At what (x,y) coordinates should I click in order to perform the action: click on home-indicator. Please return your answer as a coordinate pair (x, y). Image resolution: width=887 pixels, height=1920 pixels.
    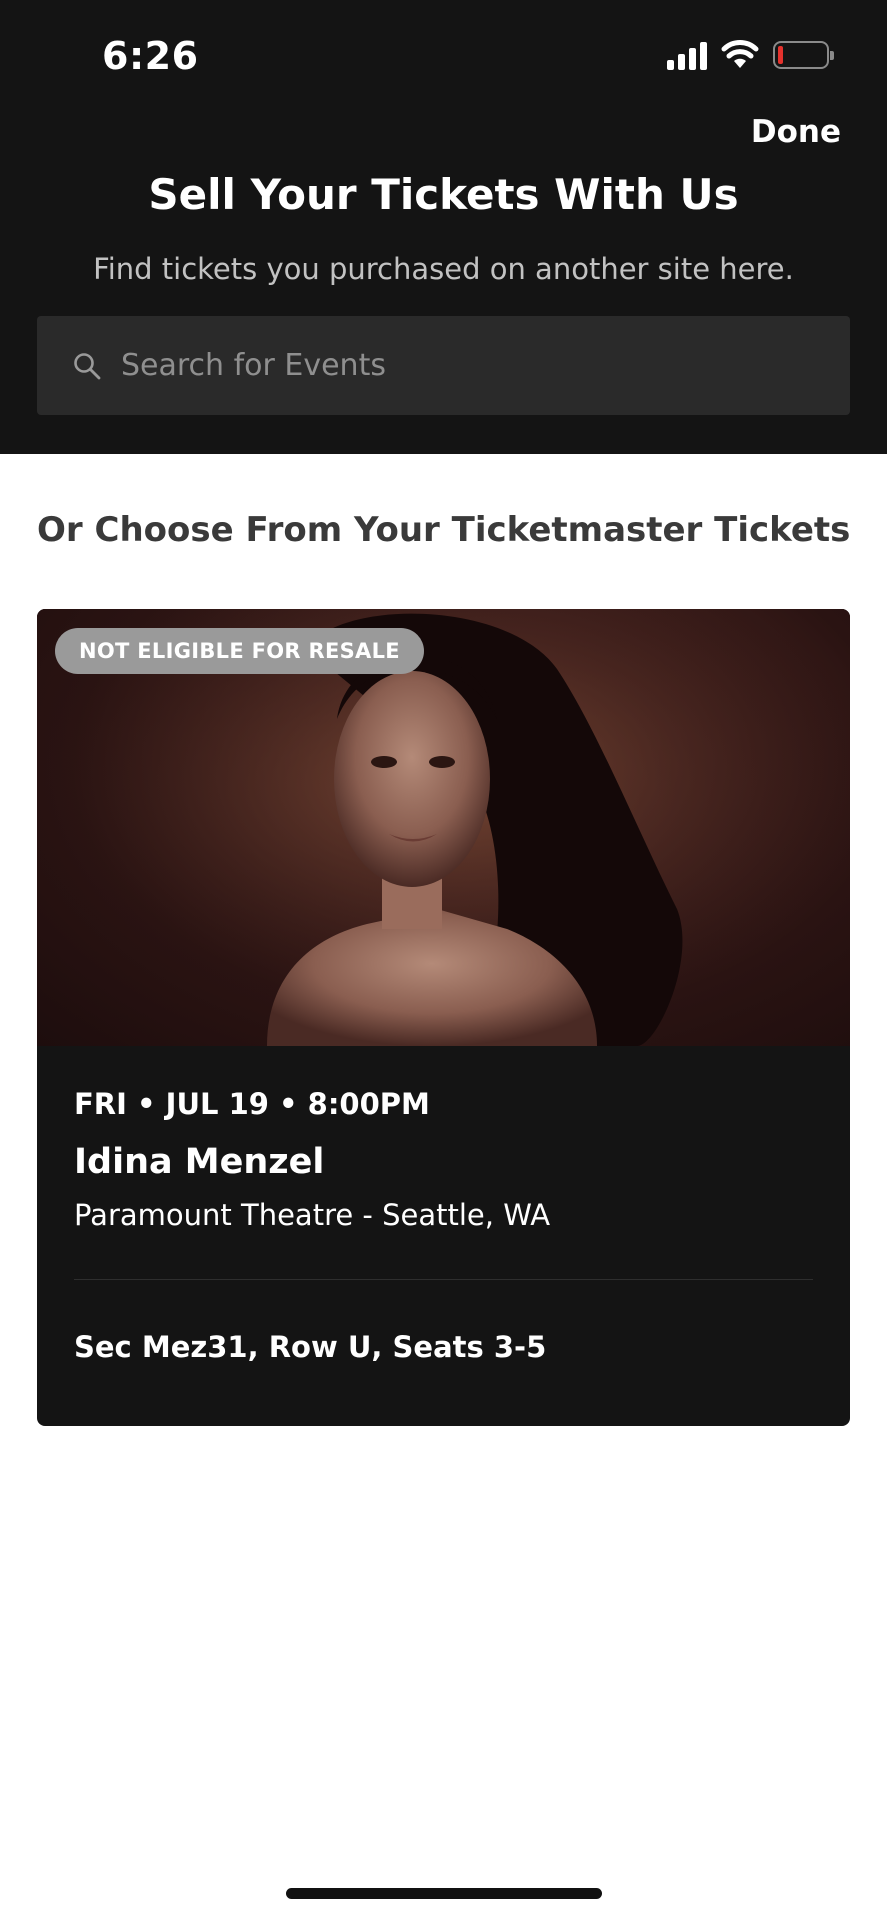
    Looking at the image, I should click on (444, 1893).